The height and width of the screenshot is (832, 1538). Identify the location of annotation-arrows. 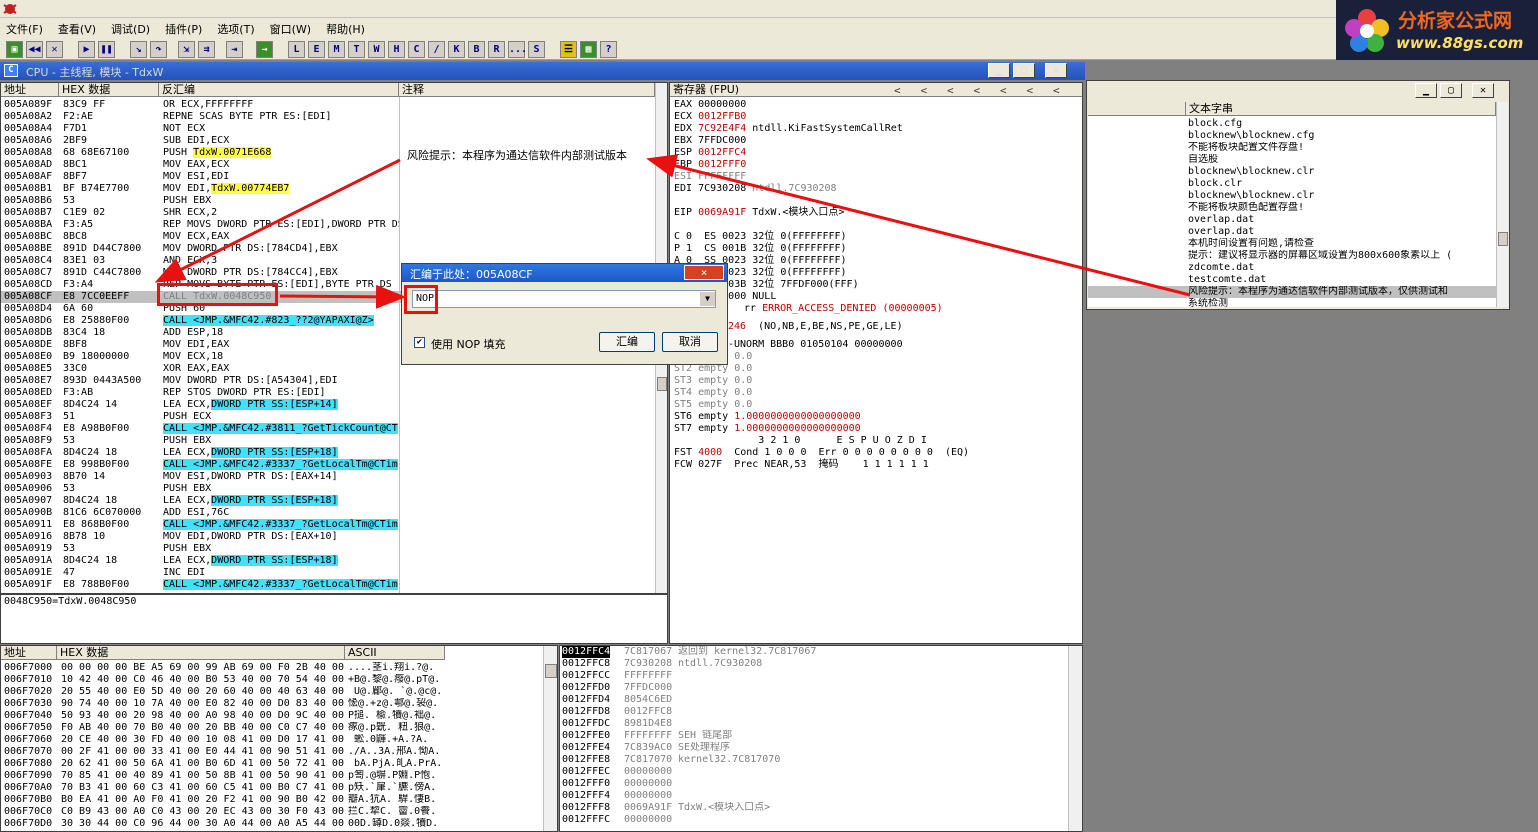
(672, 231).